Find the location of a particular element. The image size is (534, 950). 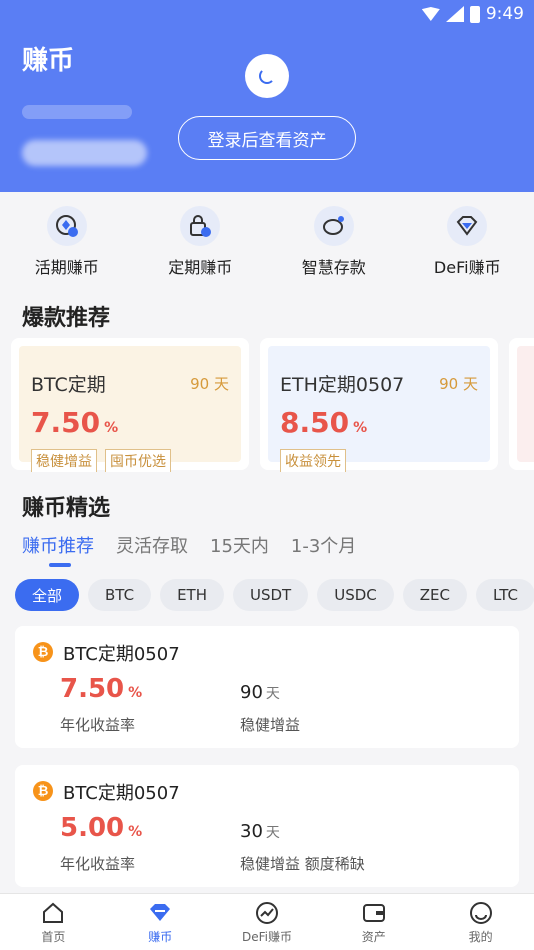

product-card: ₿ BTC定期0507 7.50% 年化收益率 90 天 稳健增益 is located at coordinates (267, 687).